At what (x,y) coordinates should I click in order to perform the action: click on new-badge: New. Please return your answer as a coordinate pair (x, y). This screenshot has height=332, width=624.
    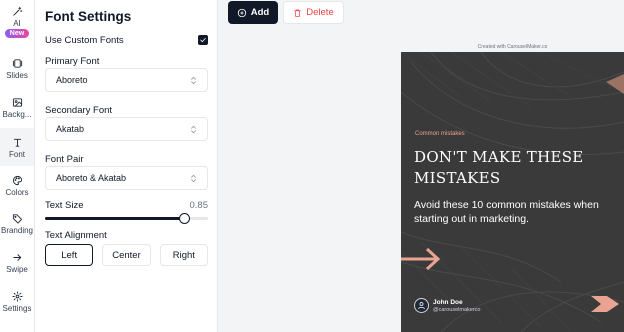
    Looking at the image, I should click on (17, 33).